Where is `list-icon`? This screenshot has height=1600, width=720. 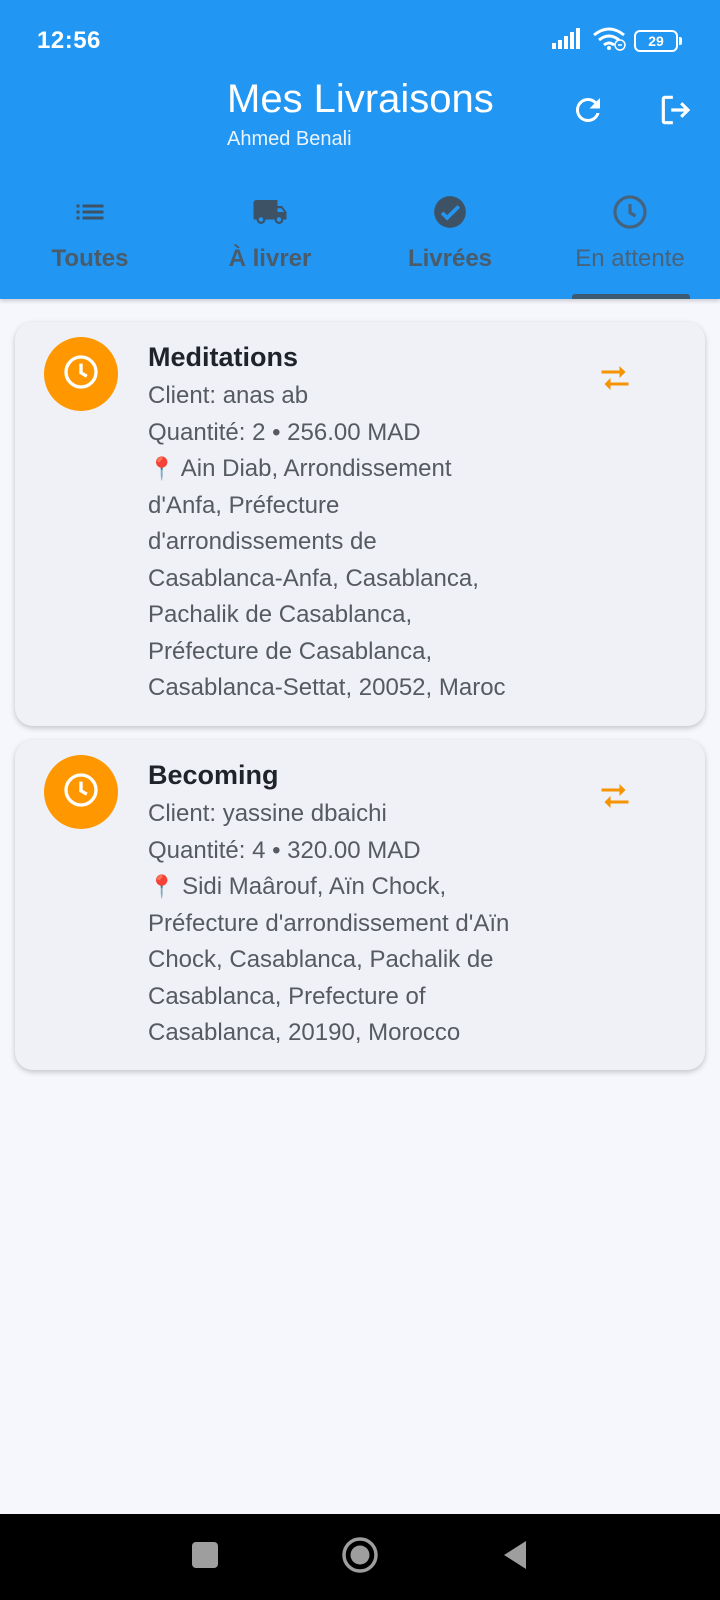 list-icon is located at coordinates (90, 212).